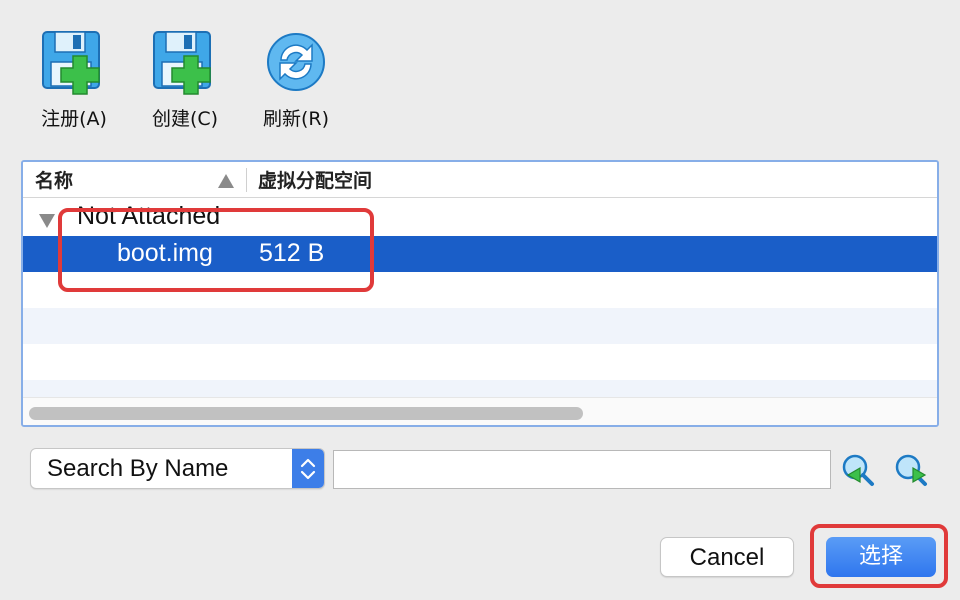 The image size is (960, 600). Describe the element at coordinates (480, 254) in the screenshot. I see `table-row: boot.img 512 B` at that location.